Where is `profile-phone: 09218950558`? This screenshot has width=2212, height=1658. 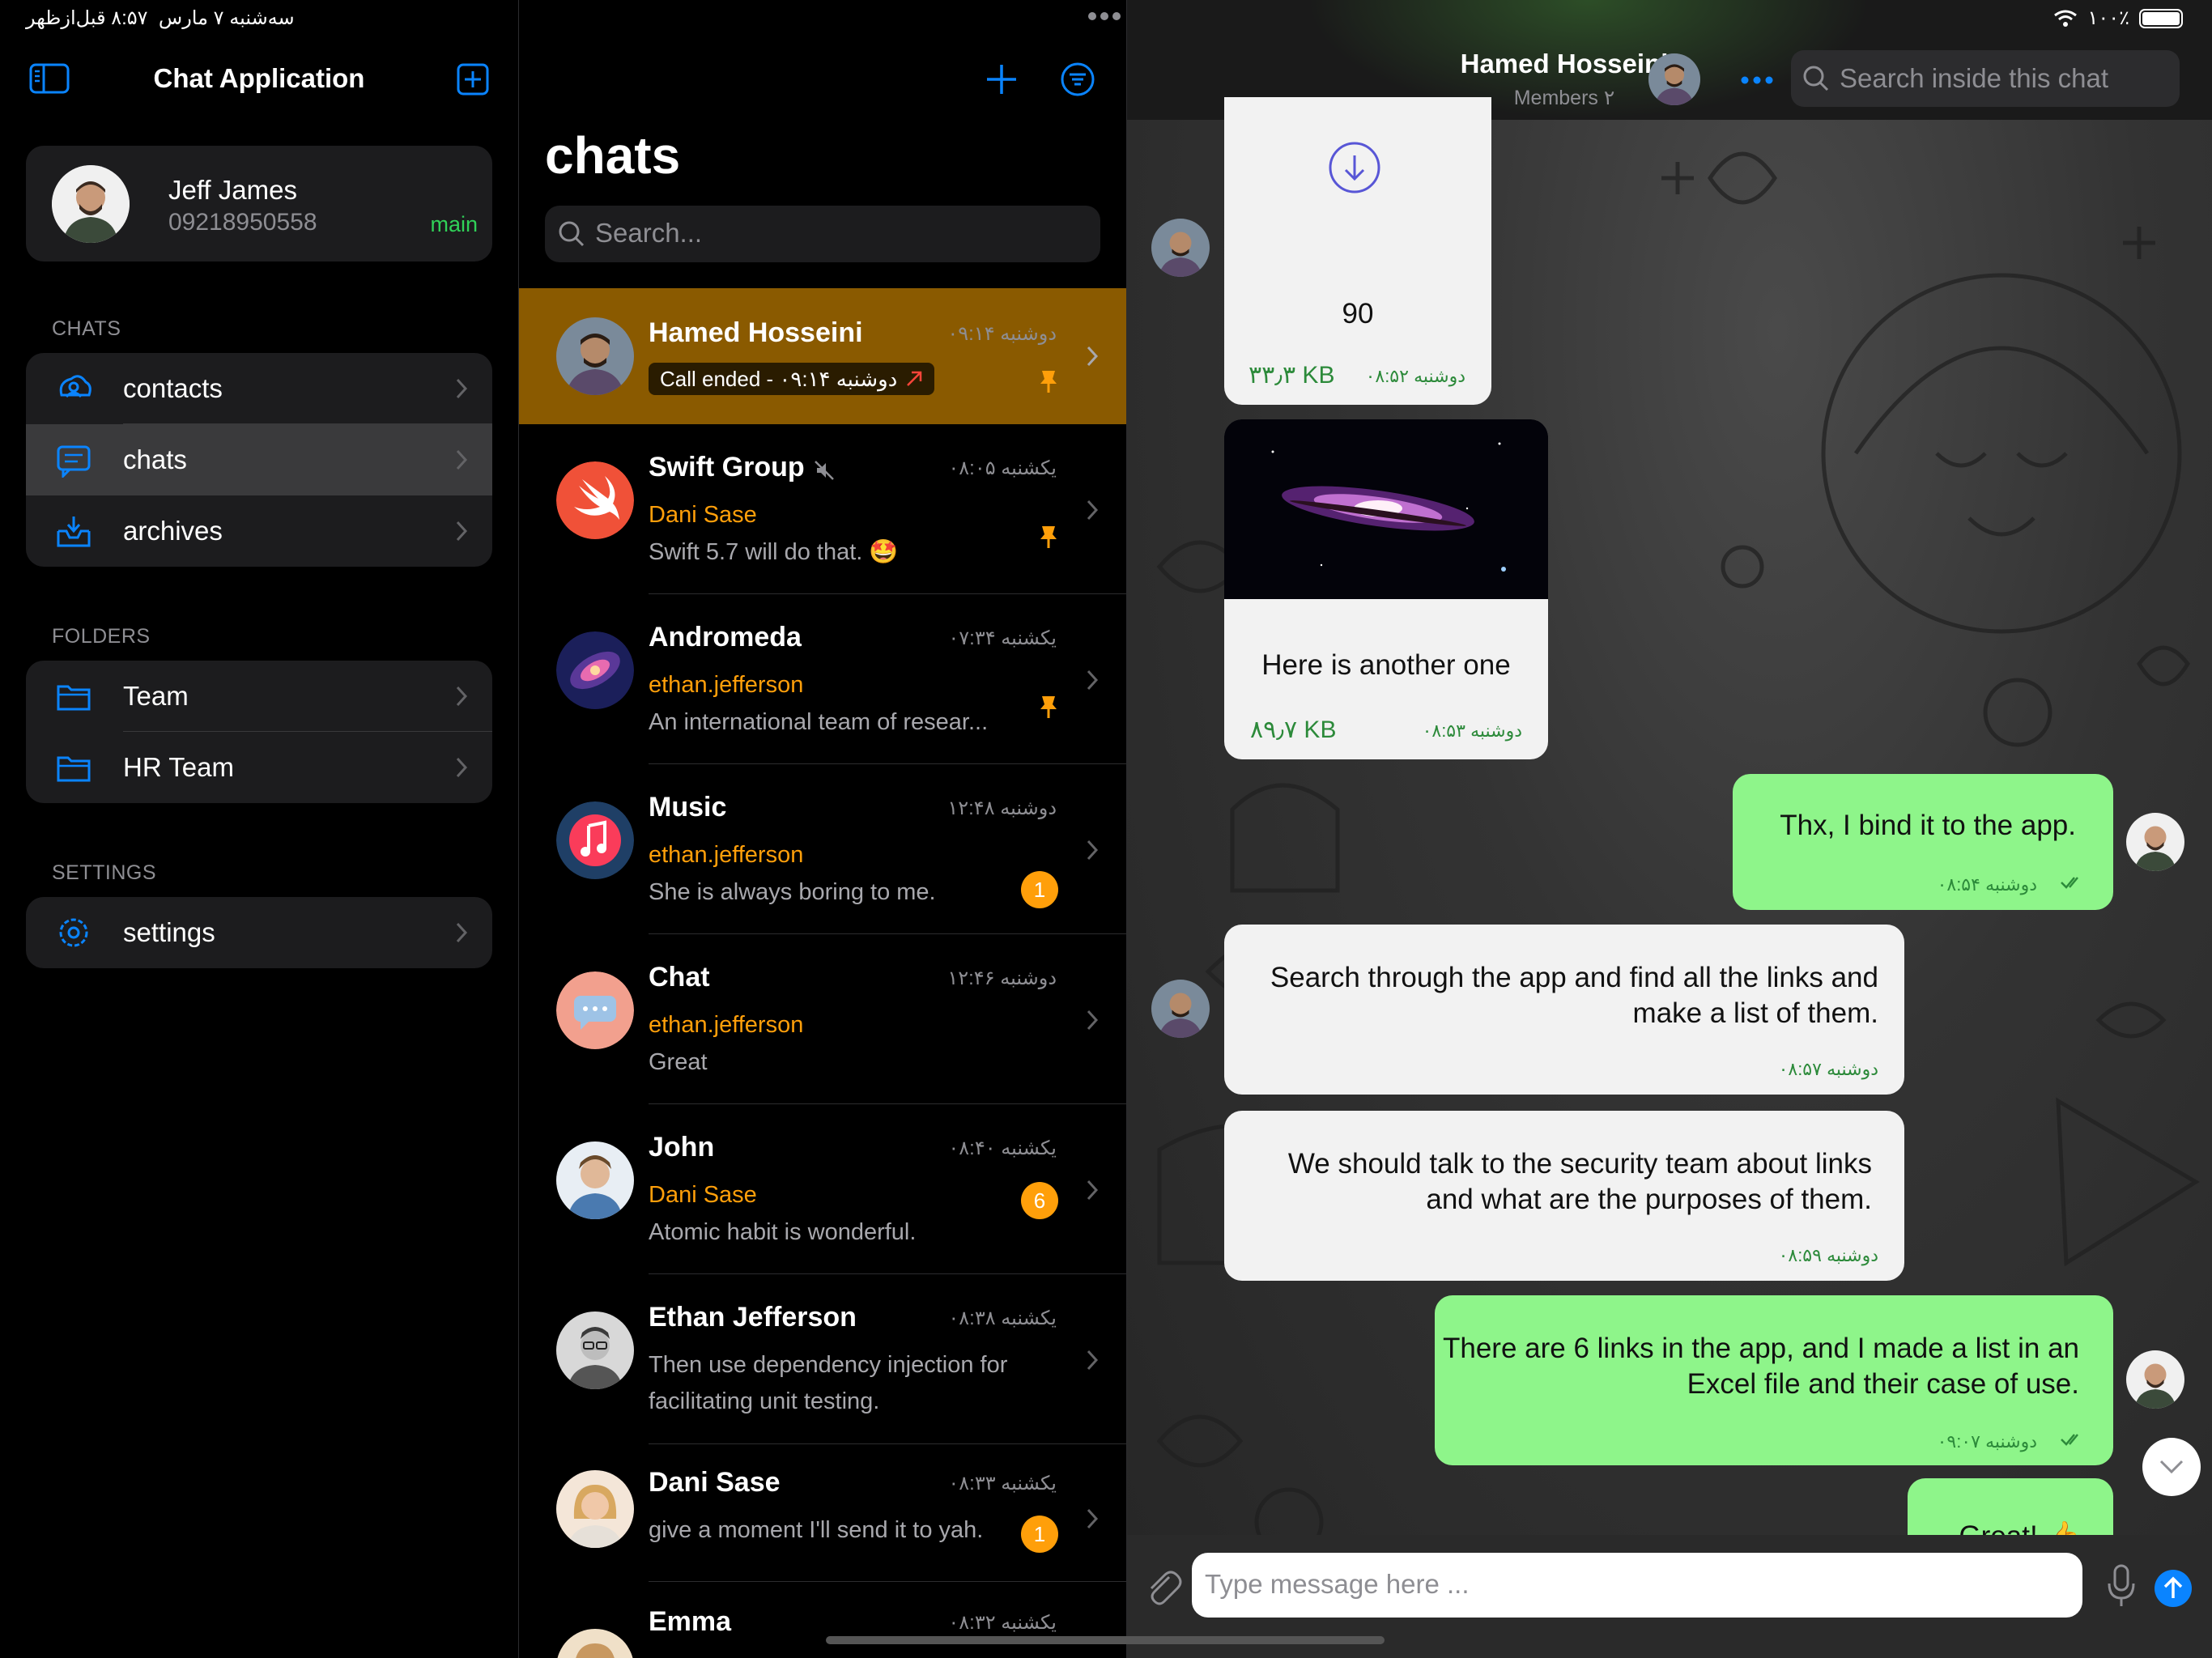
profile-phone: 09218950558 is located at coordinates (242, 222).